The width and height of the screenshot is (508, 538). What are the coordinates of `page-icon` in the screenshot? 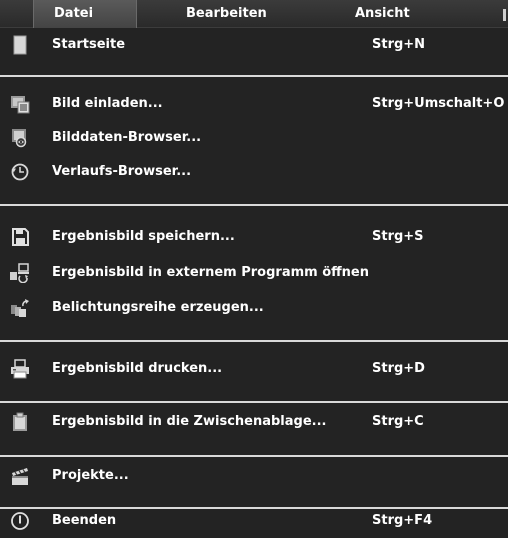 It's located at (20, 45).